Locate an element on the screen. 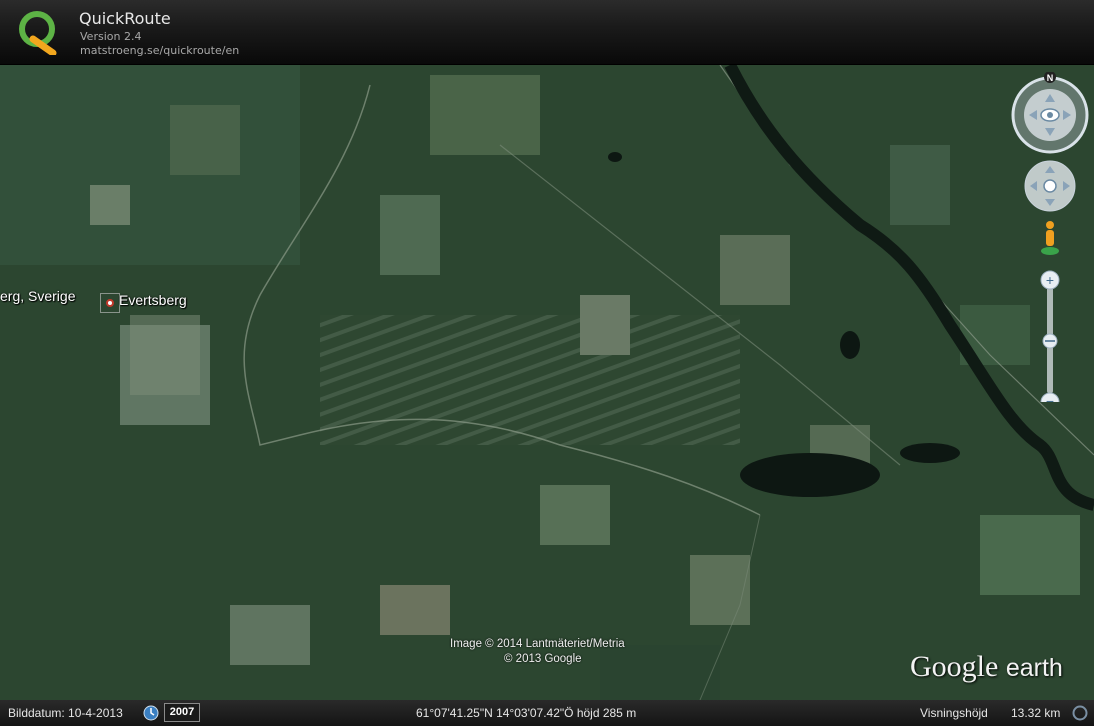 The width and height of the screenshot is (1094, 726). eye-altitude-value: 13.32 km is located at coordinates (1036, 713).